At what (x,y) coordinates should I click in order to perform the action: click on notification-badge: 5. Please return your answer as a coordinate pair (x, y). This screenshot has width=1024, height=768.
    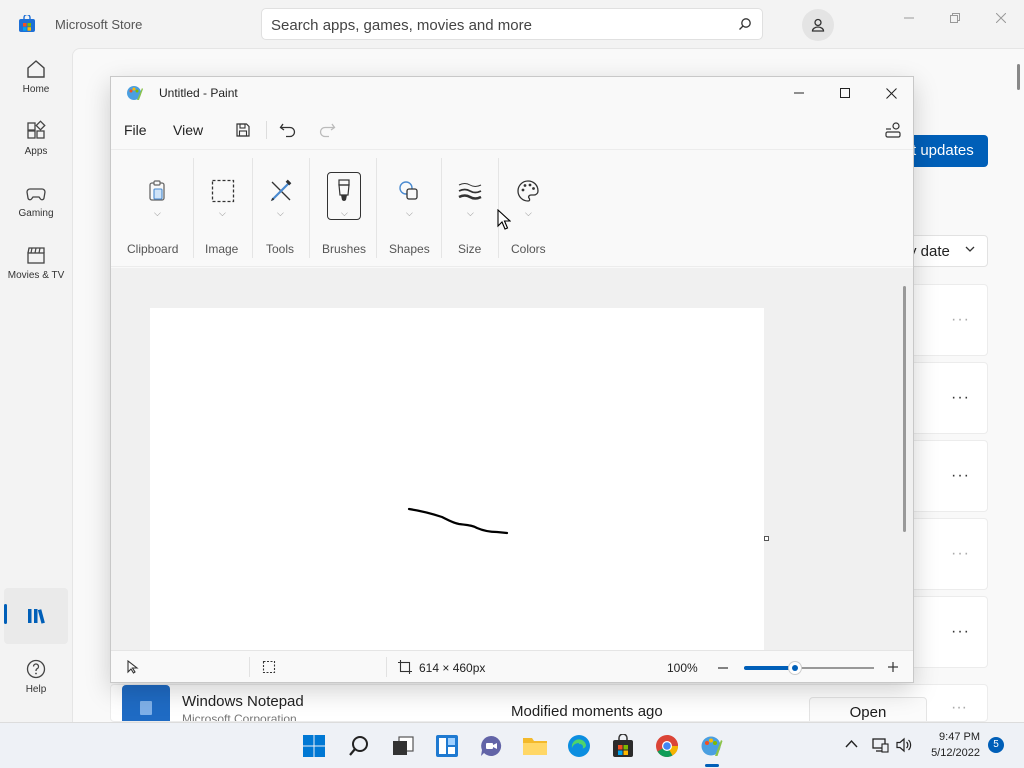
    Looking at the image, I should click on (996, 745).